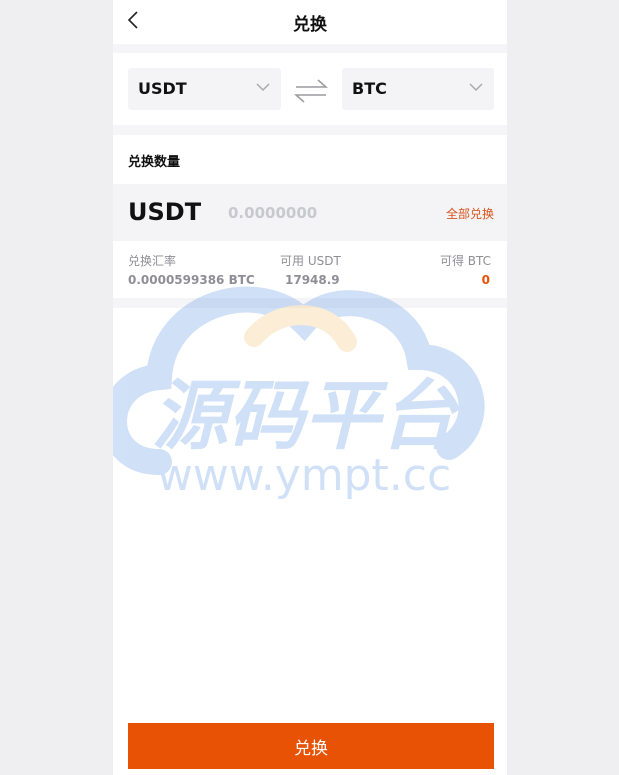  I want to click on rate-label: 兑换汇率, so click(152, 261).